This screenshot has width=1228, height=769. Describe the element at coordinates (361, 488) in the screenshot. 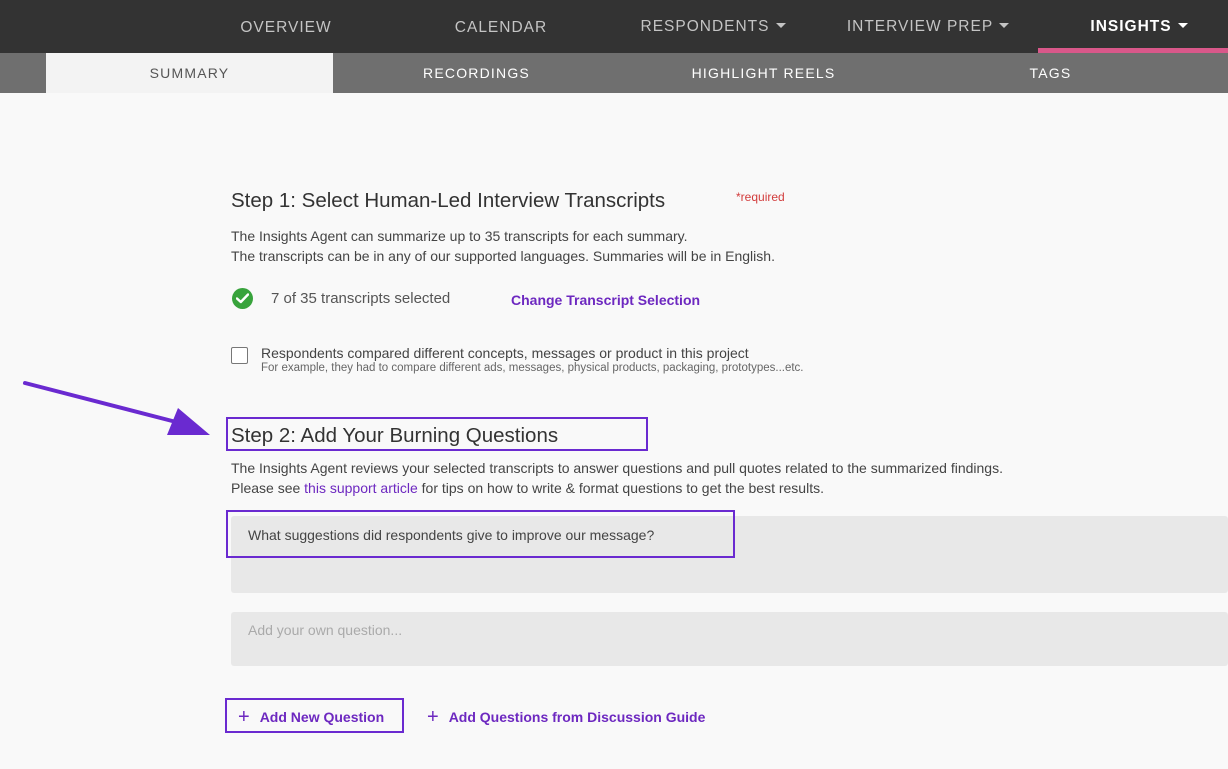

I see `support-article-link: this support article` at that location.